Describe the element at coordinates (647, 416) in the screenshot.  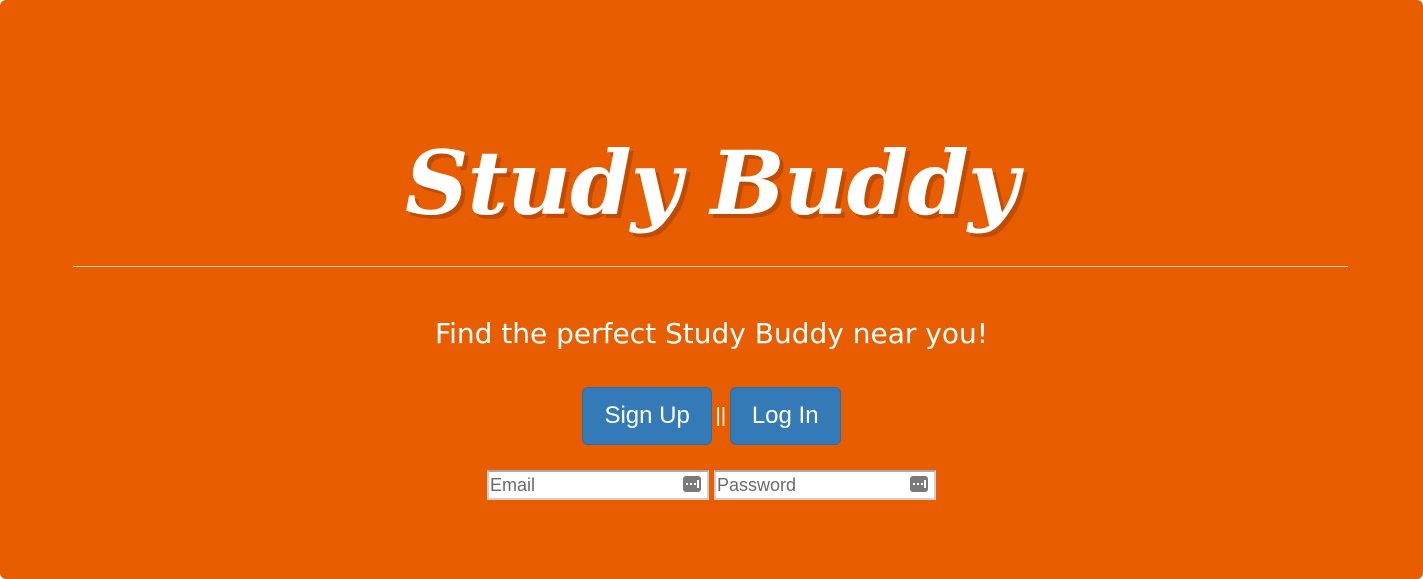
I see `signup-button: Sign Up` at that location.